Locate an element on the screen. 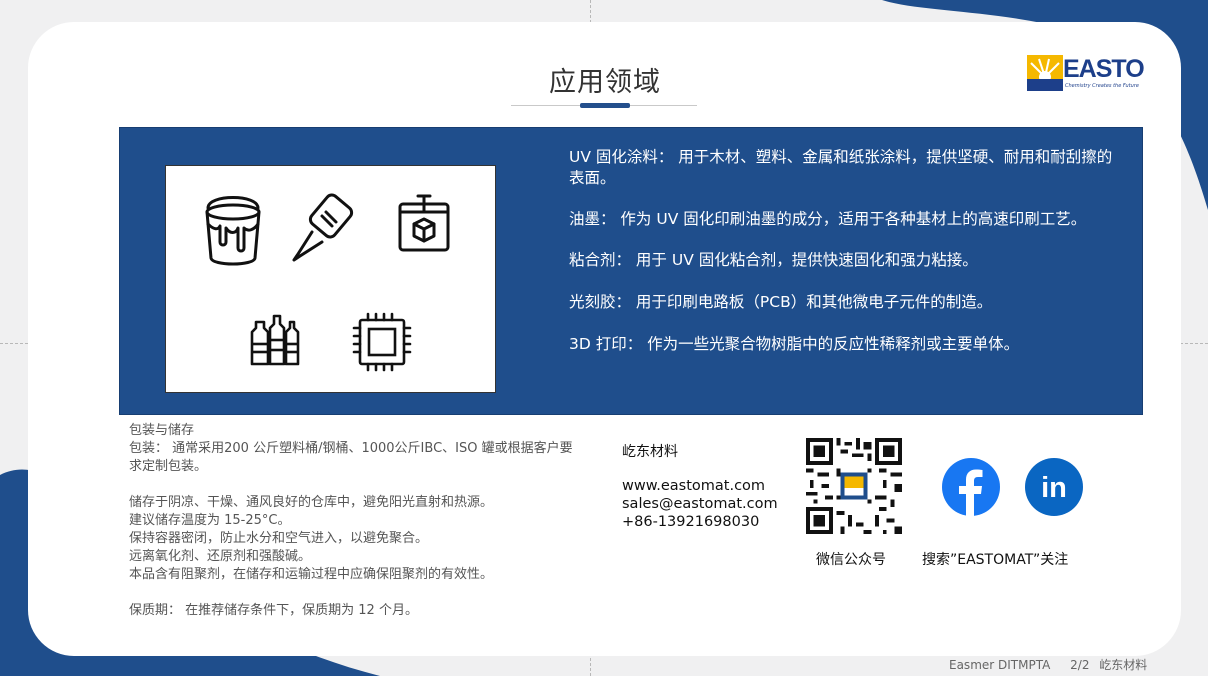 This screenshot has width=1208, height=676. email-link: sales@eastomat.com is located at coordinates (700, 504).